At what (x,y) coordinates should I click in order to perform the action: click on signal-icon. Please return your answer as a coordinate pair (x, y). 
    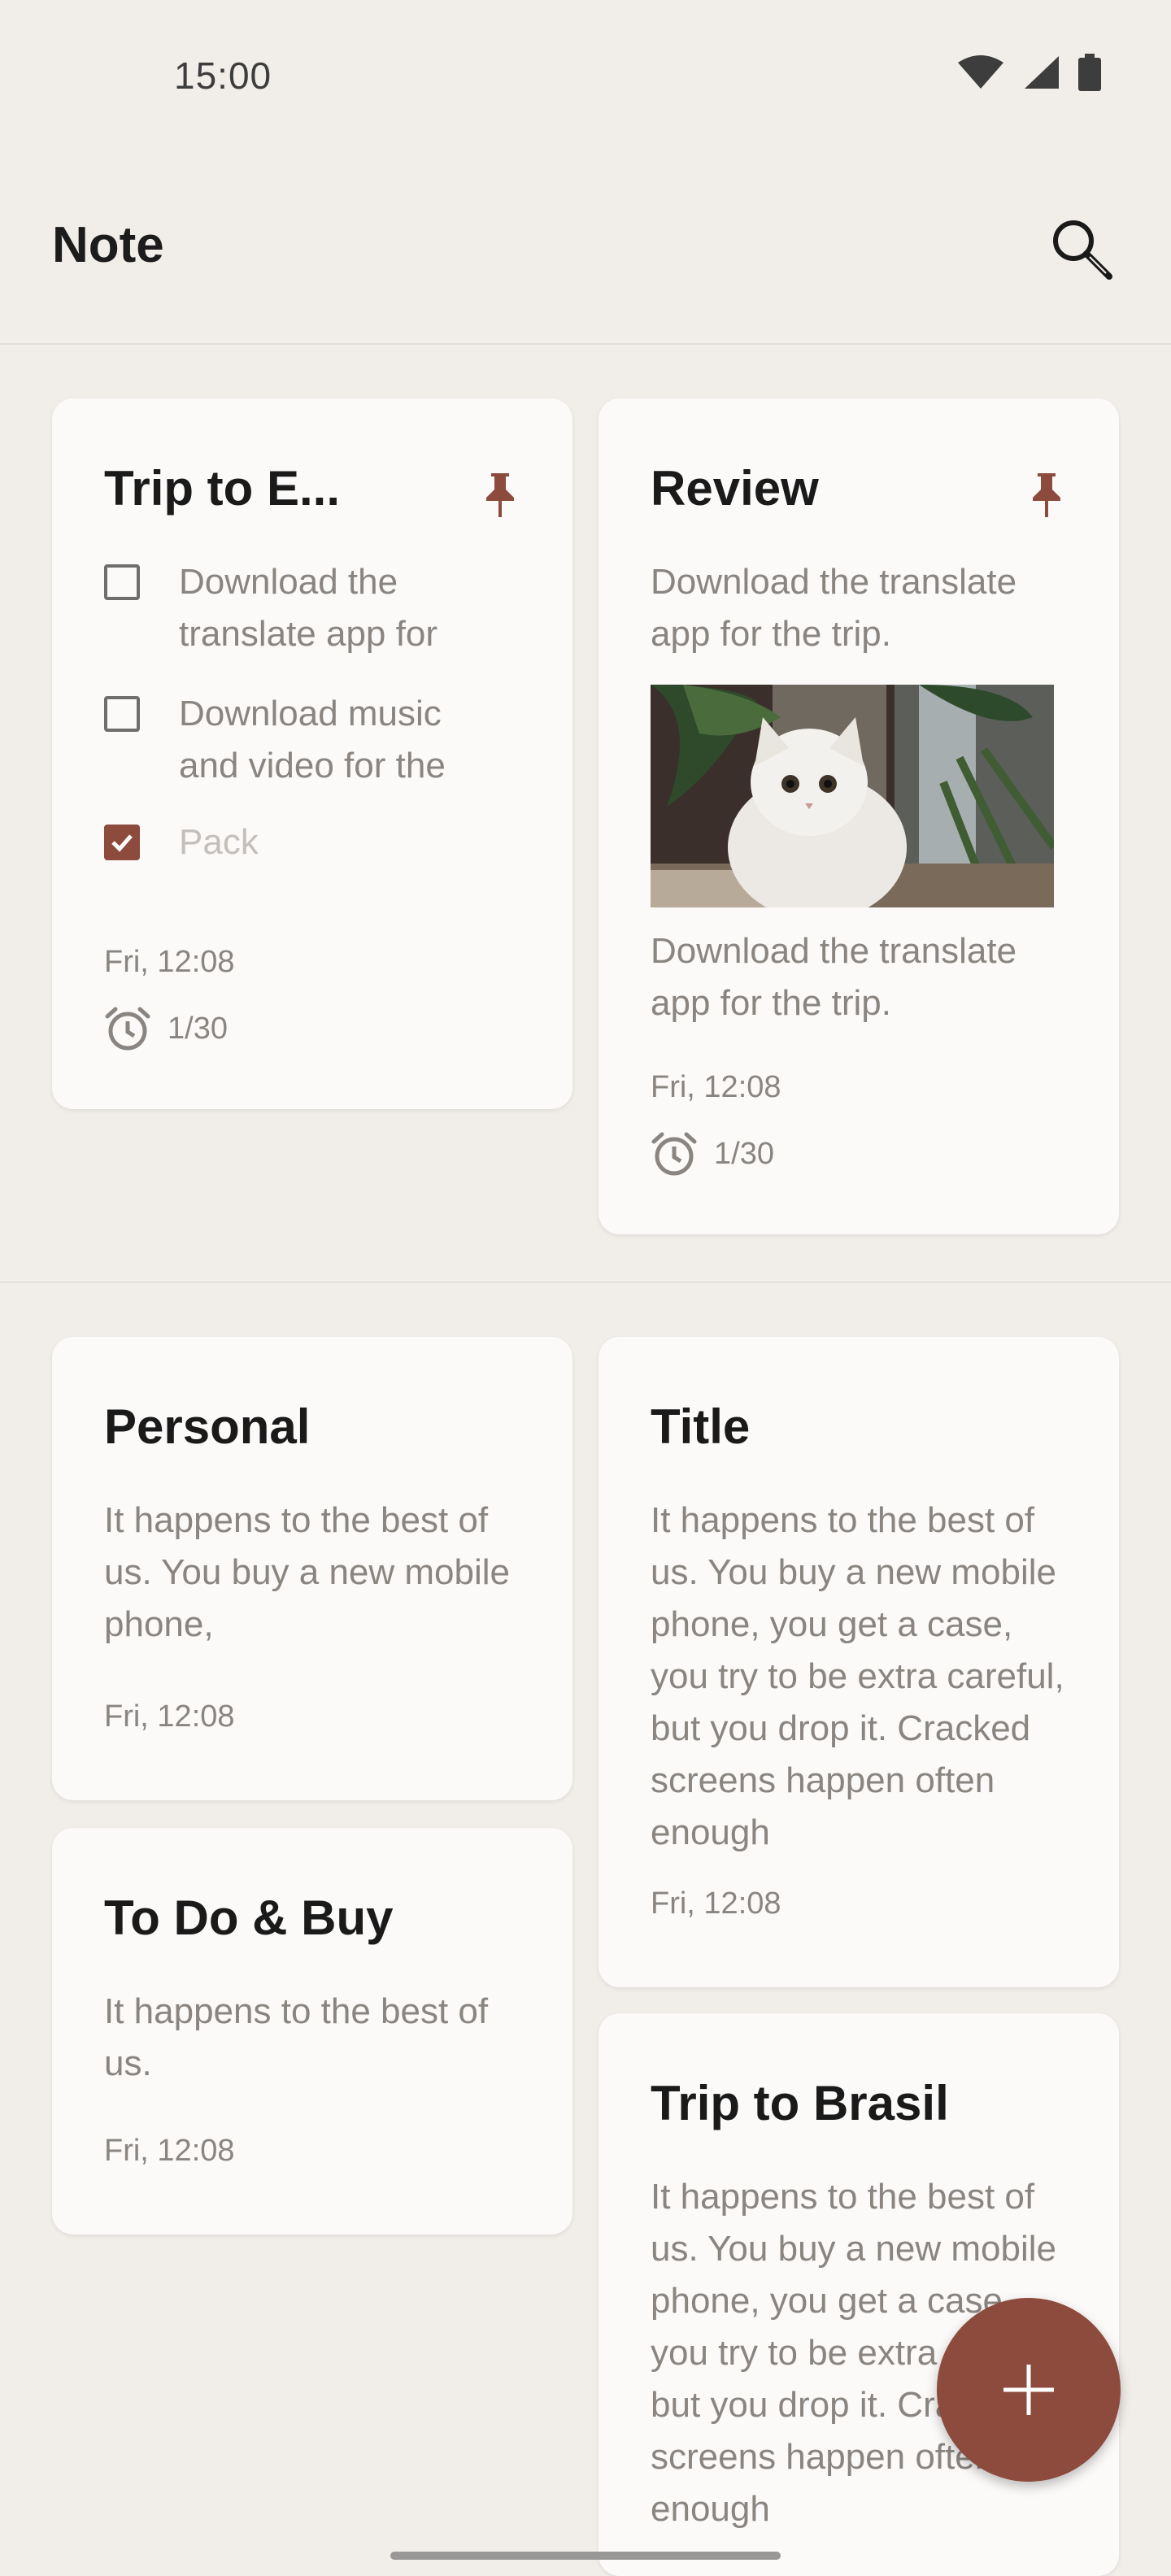
    Looking at the image, I should click on (1042, 72).